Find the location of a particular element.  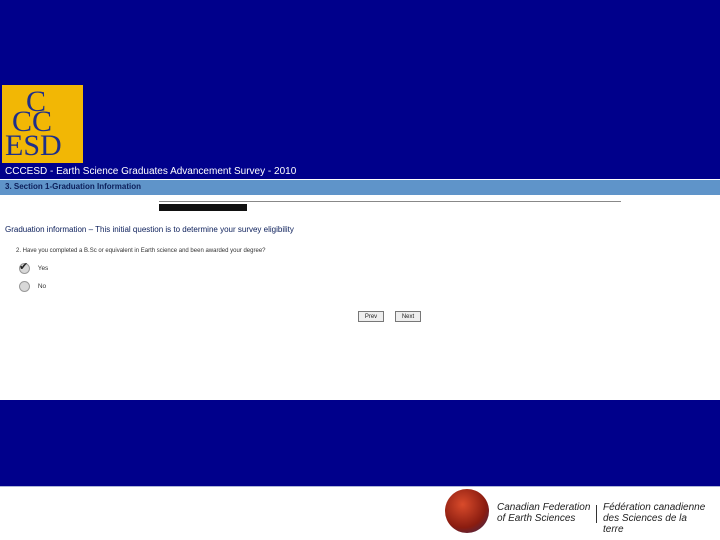

cfes-globe-logo-icon is located at coordinates (467, 511).